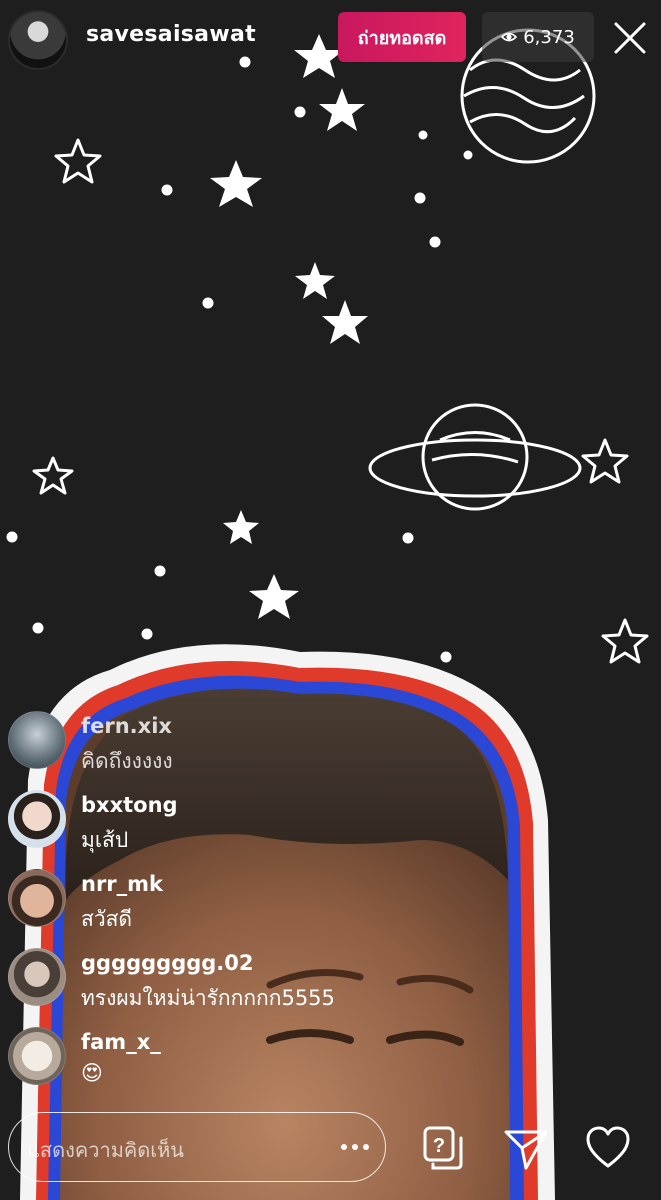 This screenshot has width=661, height=1200. Describe the element at coordinates (608, 1148) in the screenshot. I see `heart-icon` at that location.